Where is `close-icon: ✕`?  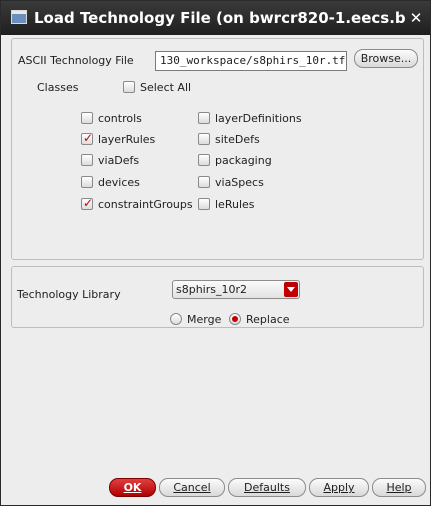 close-icon: ✕ is located at coordinates (416, 18).